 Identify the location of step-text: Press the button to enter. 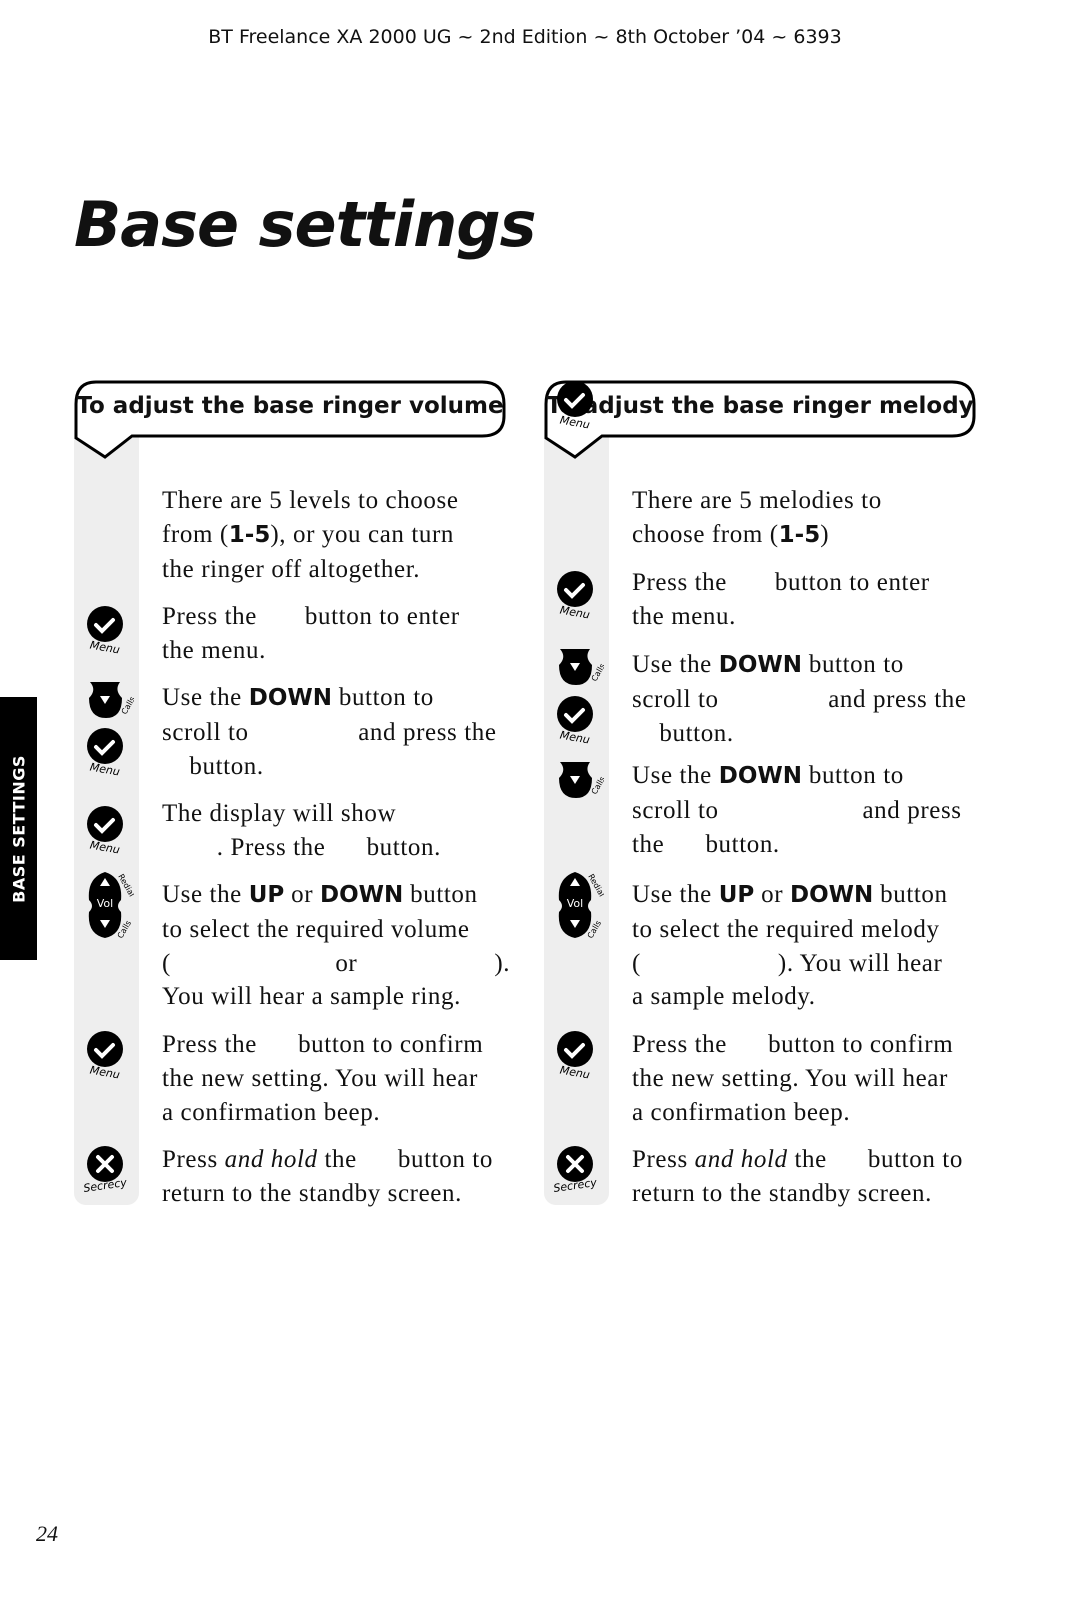
(311, 616).